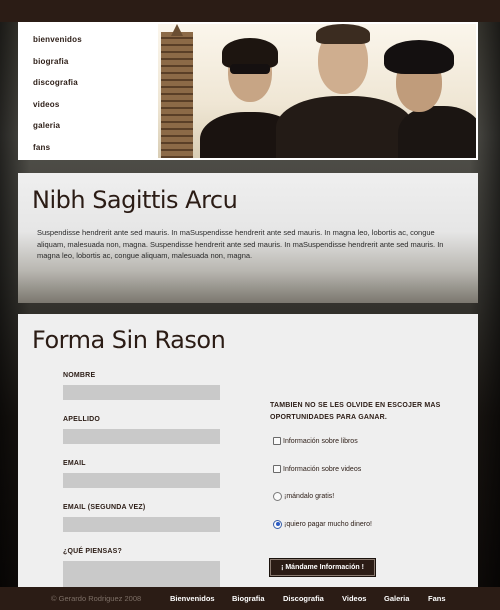 The height and width of the screenshot is (610, 500). What do you see at coordinates (141, 524) in the screenshot?
I see `email-confirm-input` at bounding box center [141, 524].